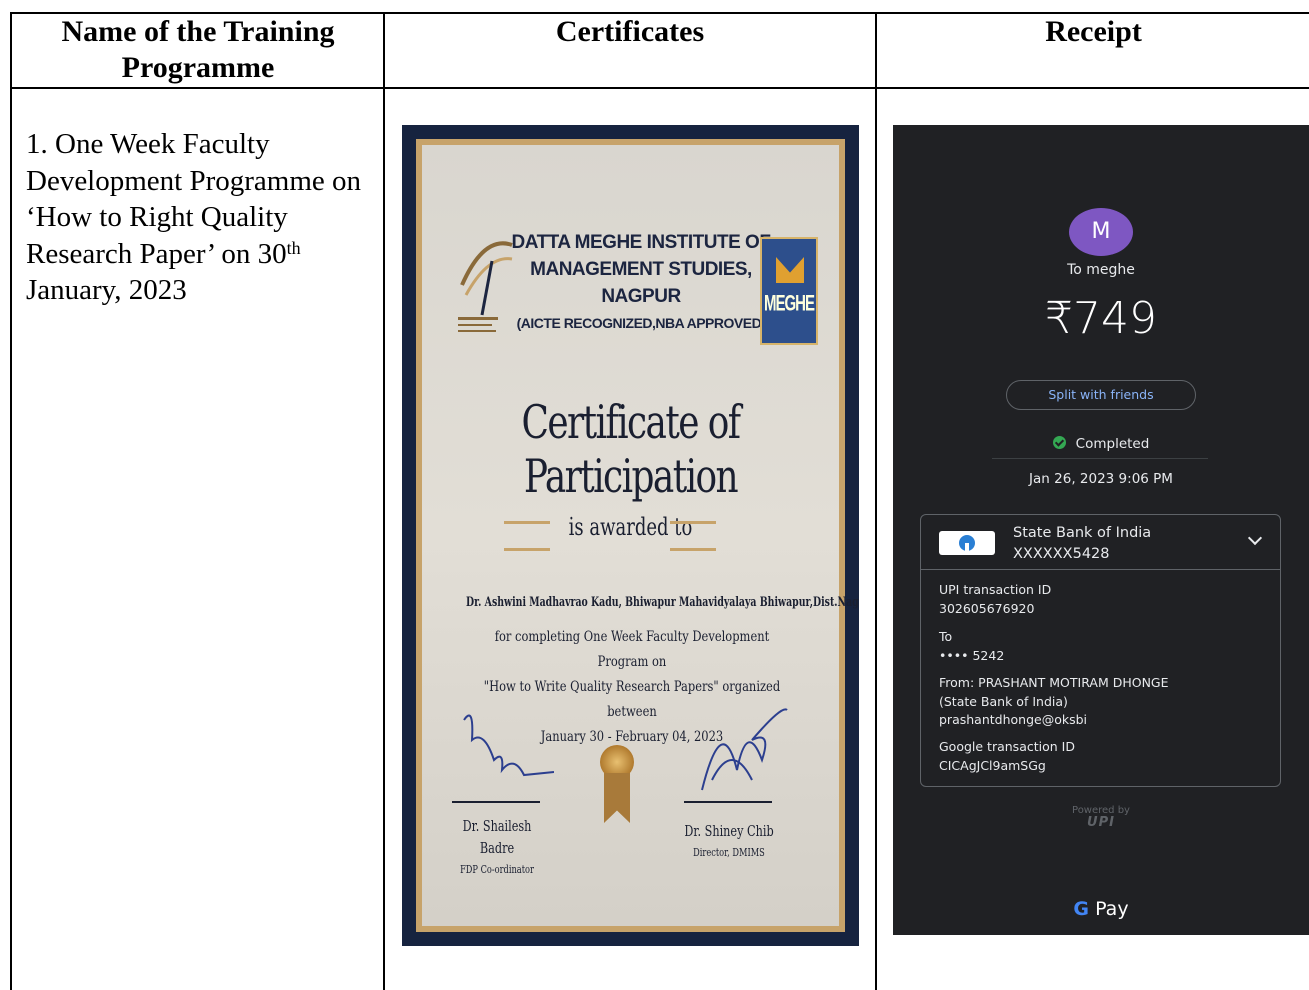 This screenshot has height=990, width=1309. Describe the element at coordinates (1101, 232) in the screenshot. I see `payee-avatar: M` at that location.